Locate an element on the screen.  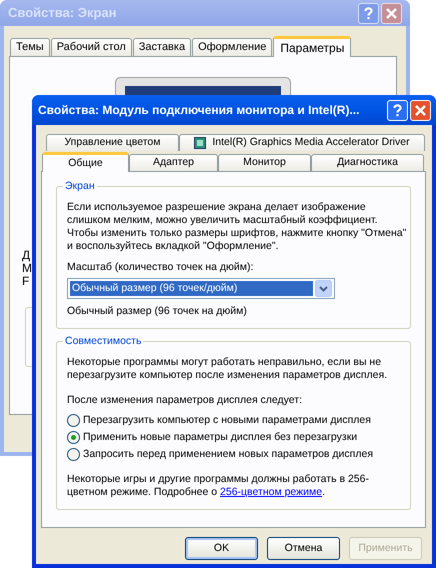
window-title: Свойства: Экран is located at coordinates (63, 13).